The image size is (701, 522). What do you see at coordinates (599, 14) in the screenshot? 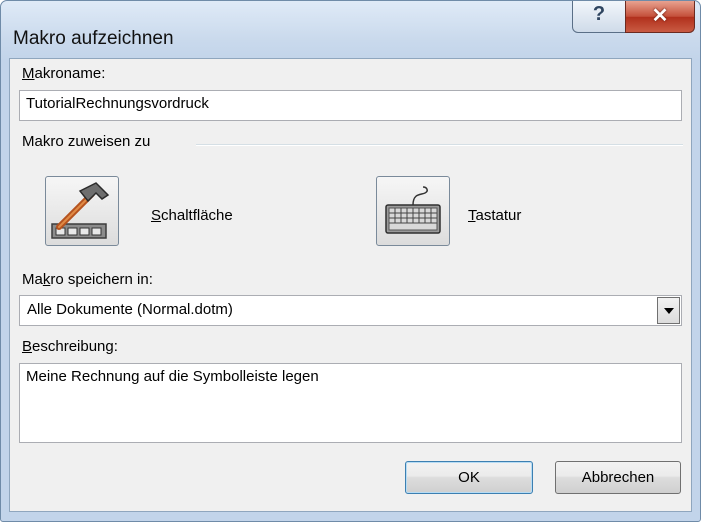
I see `question-mark-icon: ?` at bounding box center [599, 14].